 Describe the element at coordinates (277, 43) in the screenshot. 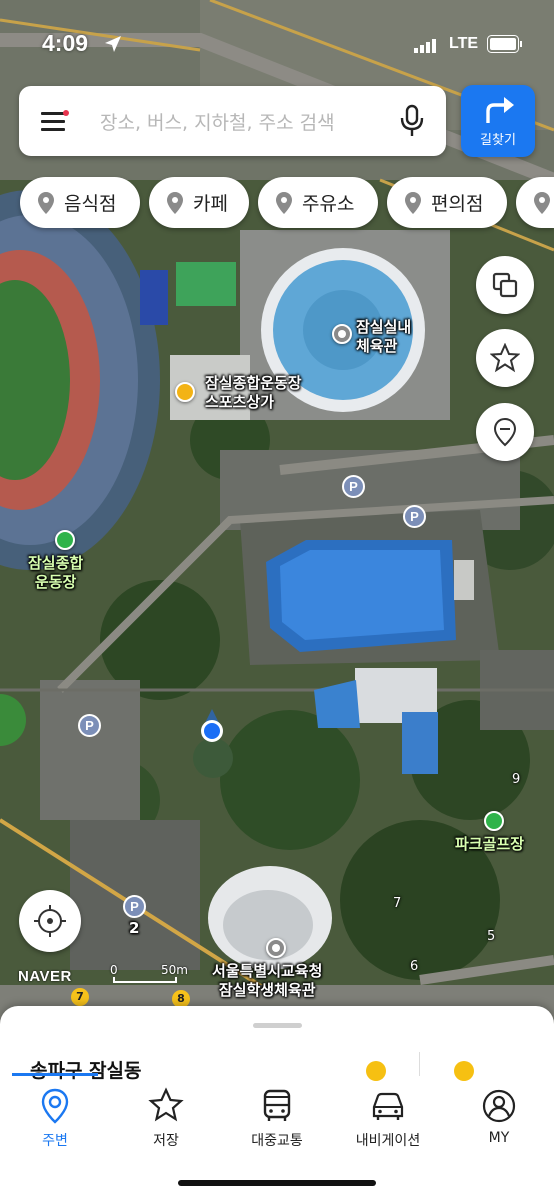

I see `status-bar: 4:09 LTE` at that location.